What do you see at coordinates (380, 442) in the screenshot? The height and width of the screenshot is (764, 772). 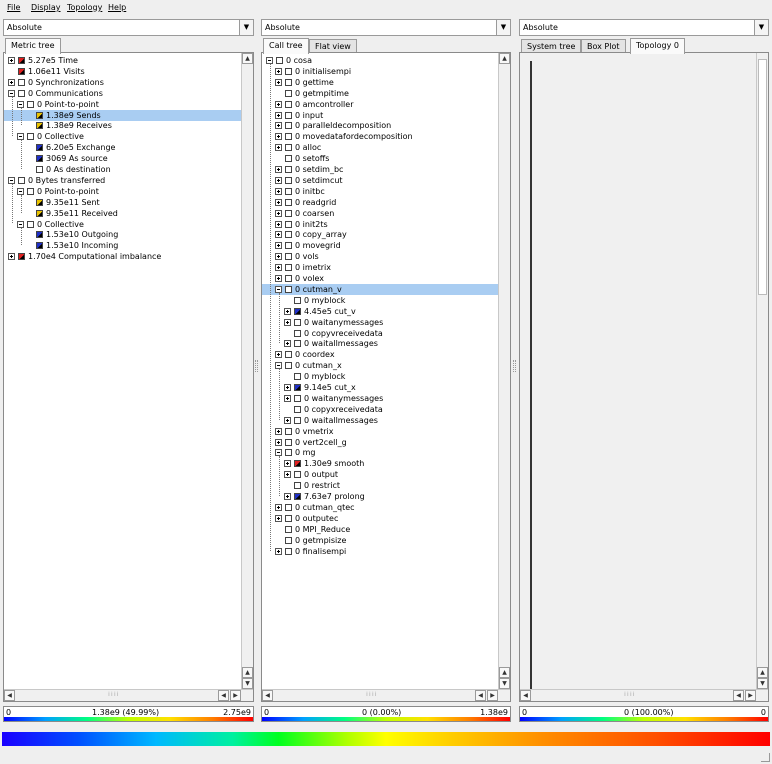 I see `tree-row: 0 vert2cell_g` at bounding box center [380, 442].